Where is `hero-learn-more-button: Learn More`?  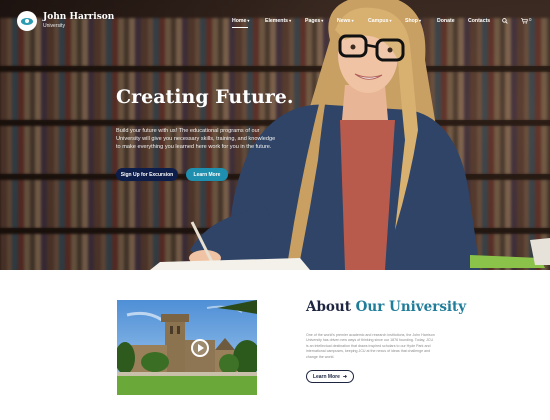 hero-learn-more-button: Learn More is located at coordinates (207, 174).